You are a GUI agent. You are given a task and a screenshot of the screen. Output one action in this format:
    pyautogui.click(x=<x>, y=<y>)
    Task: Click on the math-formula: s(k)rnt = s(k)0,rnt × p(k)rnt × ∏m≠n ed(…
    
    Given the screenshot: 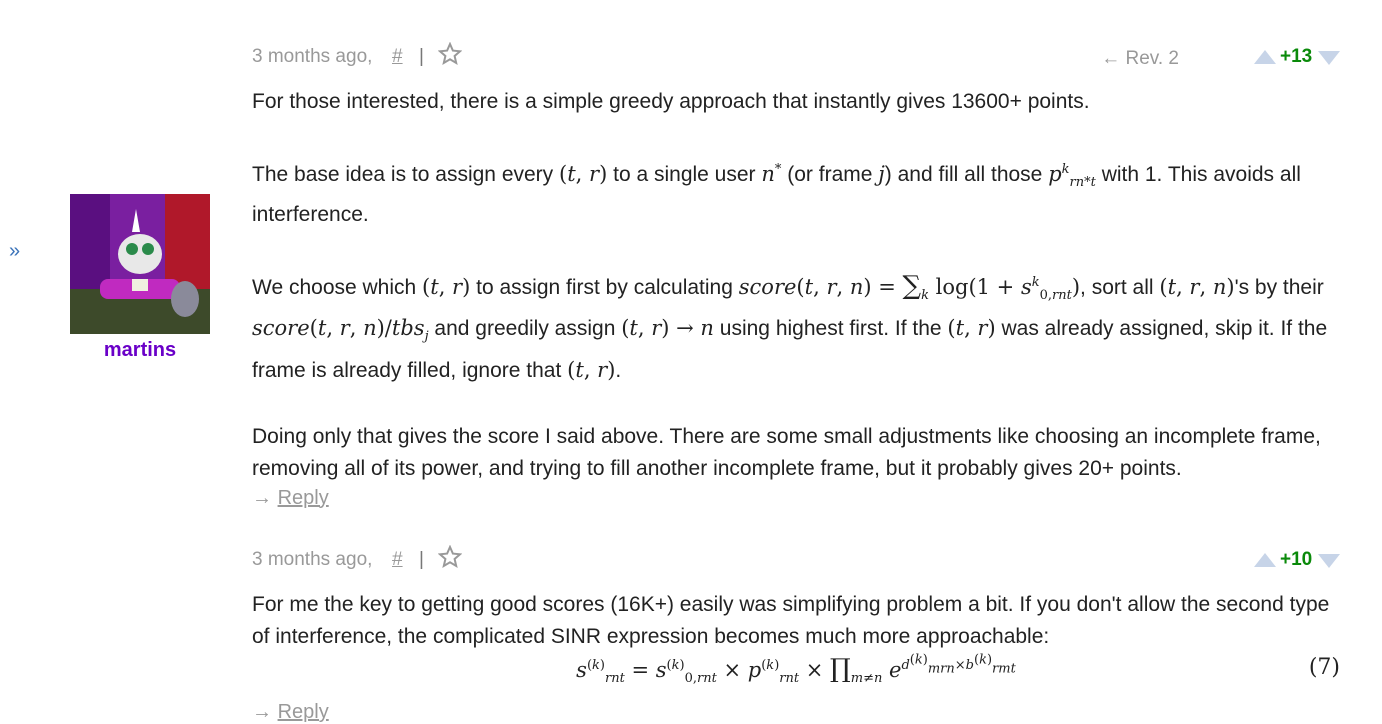 What is the action you would take?
    pyautogui.click(x=796, y=670)
    